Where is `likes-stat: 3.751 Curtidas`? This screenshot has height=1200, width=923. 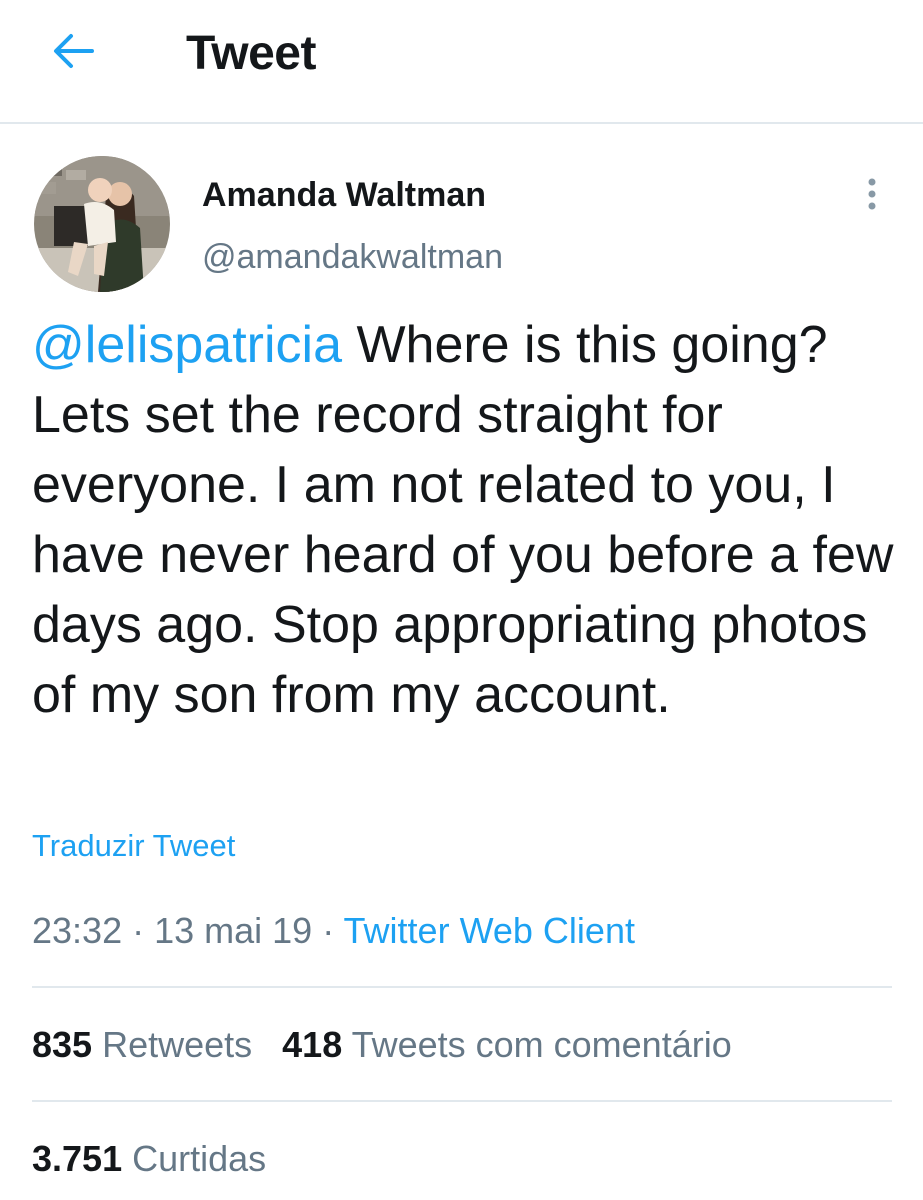 likes-stat: 3.751 Curtidas is located at coordinates (149, 1159).